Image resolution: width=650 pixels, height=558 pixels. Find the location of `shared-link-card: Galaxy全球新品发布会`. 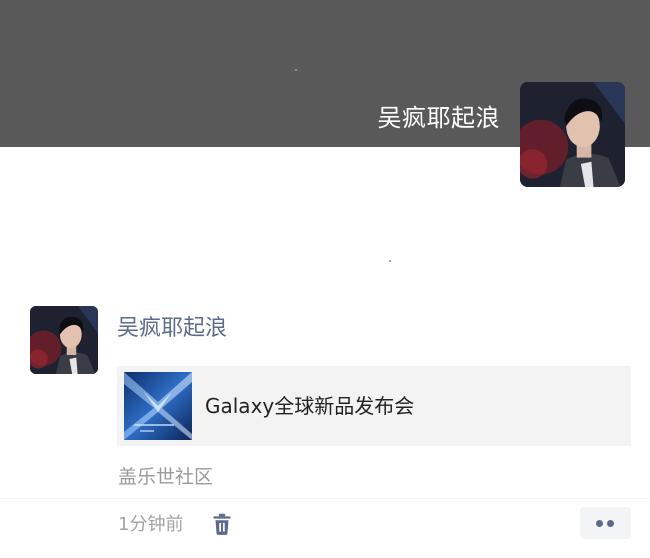

shared-link-card: Galaxy全球新品发布会 is located at coordinates (374, 406).